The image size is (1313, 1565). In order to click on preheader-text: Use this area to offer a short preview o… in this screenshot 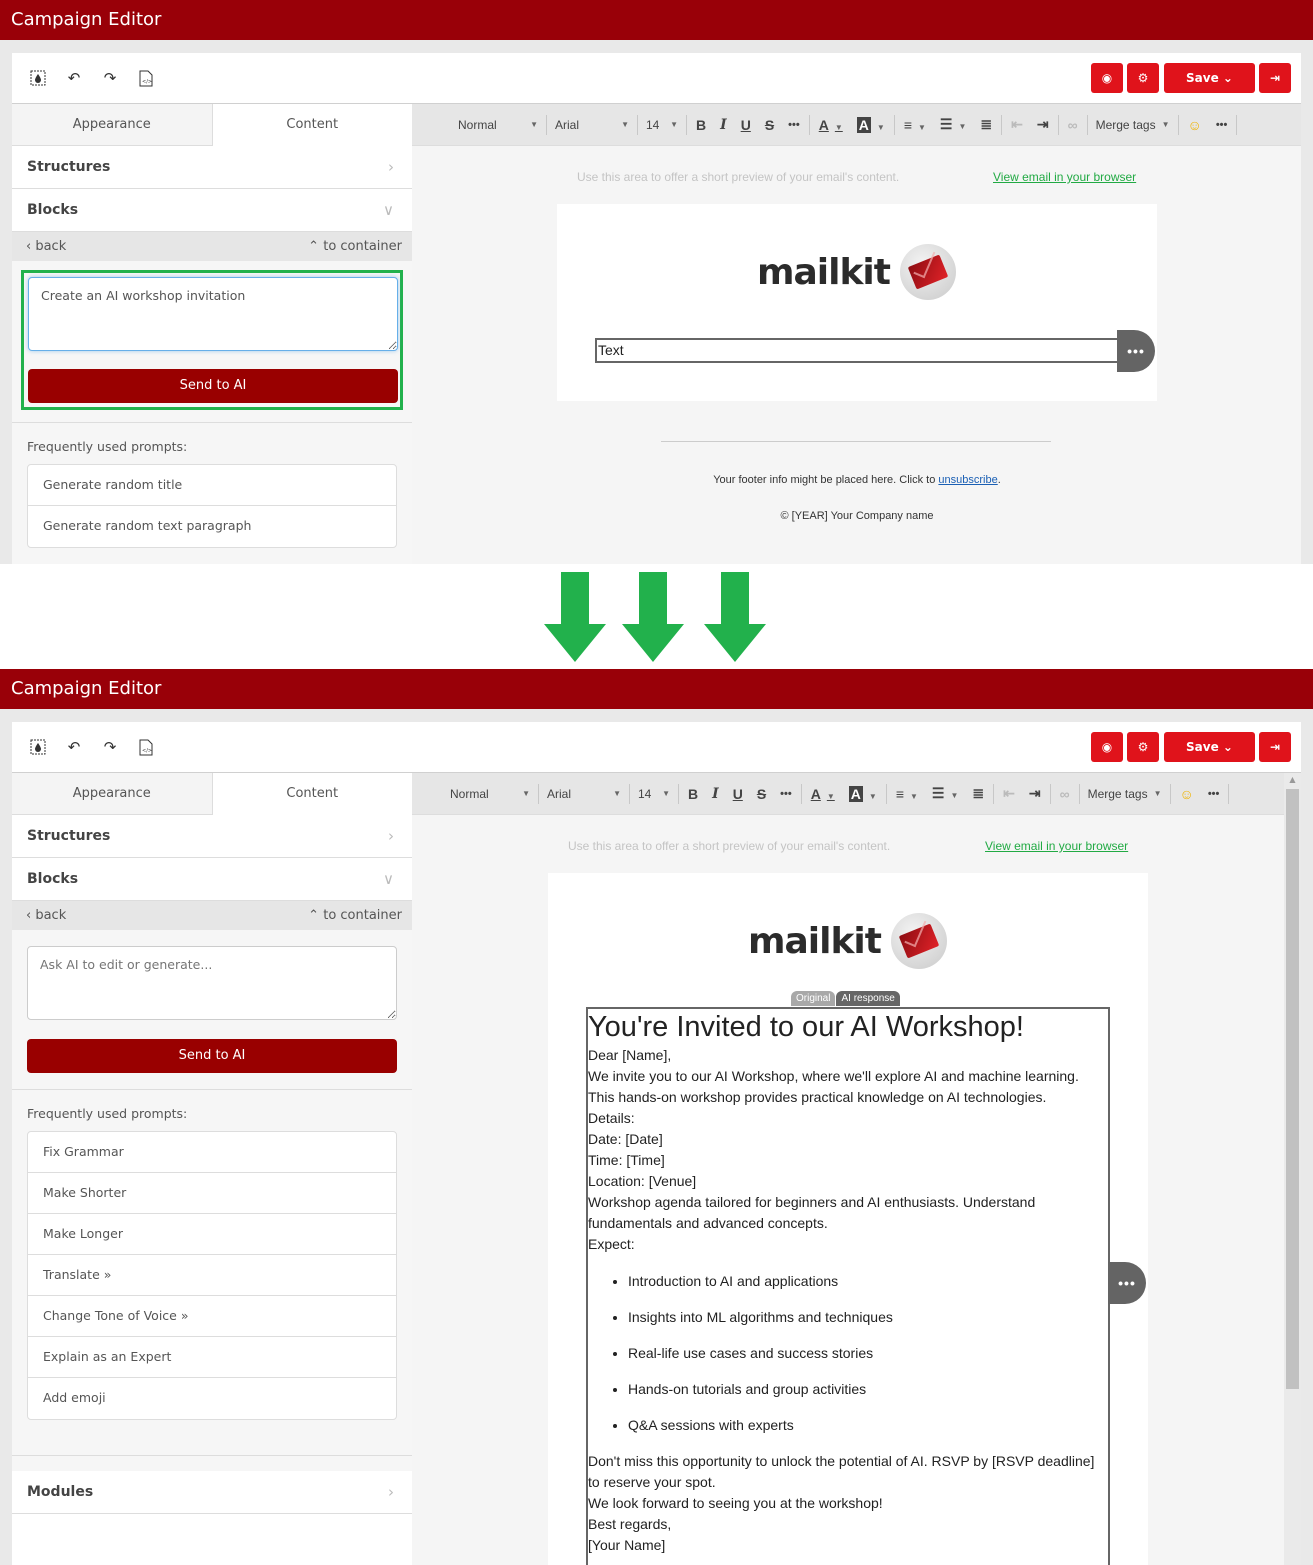, I will do `click(738, 177)`.